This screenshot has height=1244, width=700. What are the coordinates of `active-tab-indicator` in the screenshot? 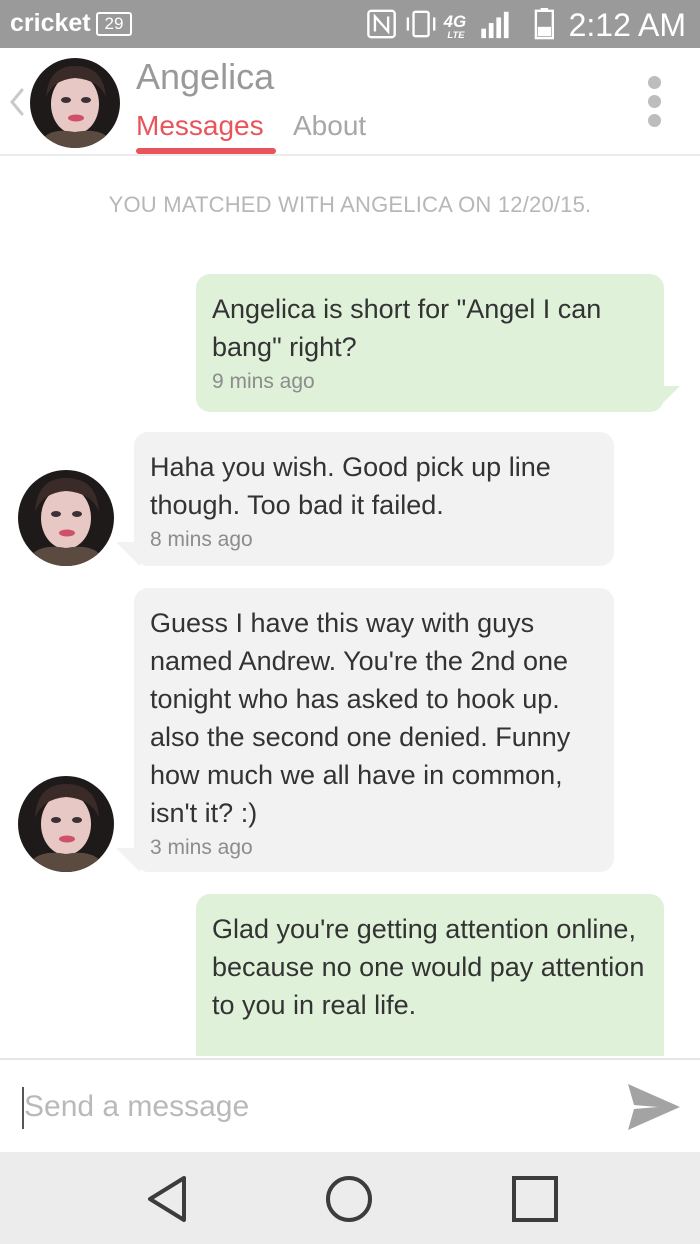 It's located at (206, 151).